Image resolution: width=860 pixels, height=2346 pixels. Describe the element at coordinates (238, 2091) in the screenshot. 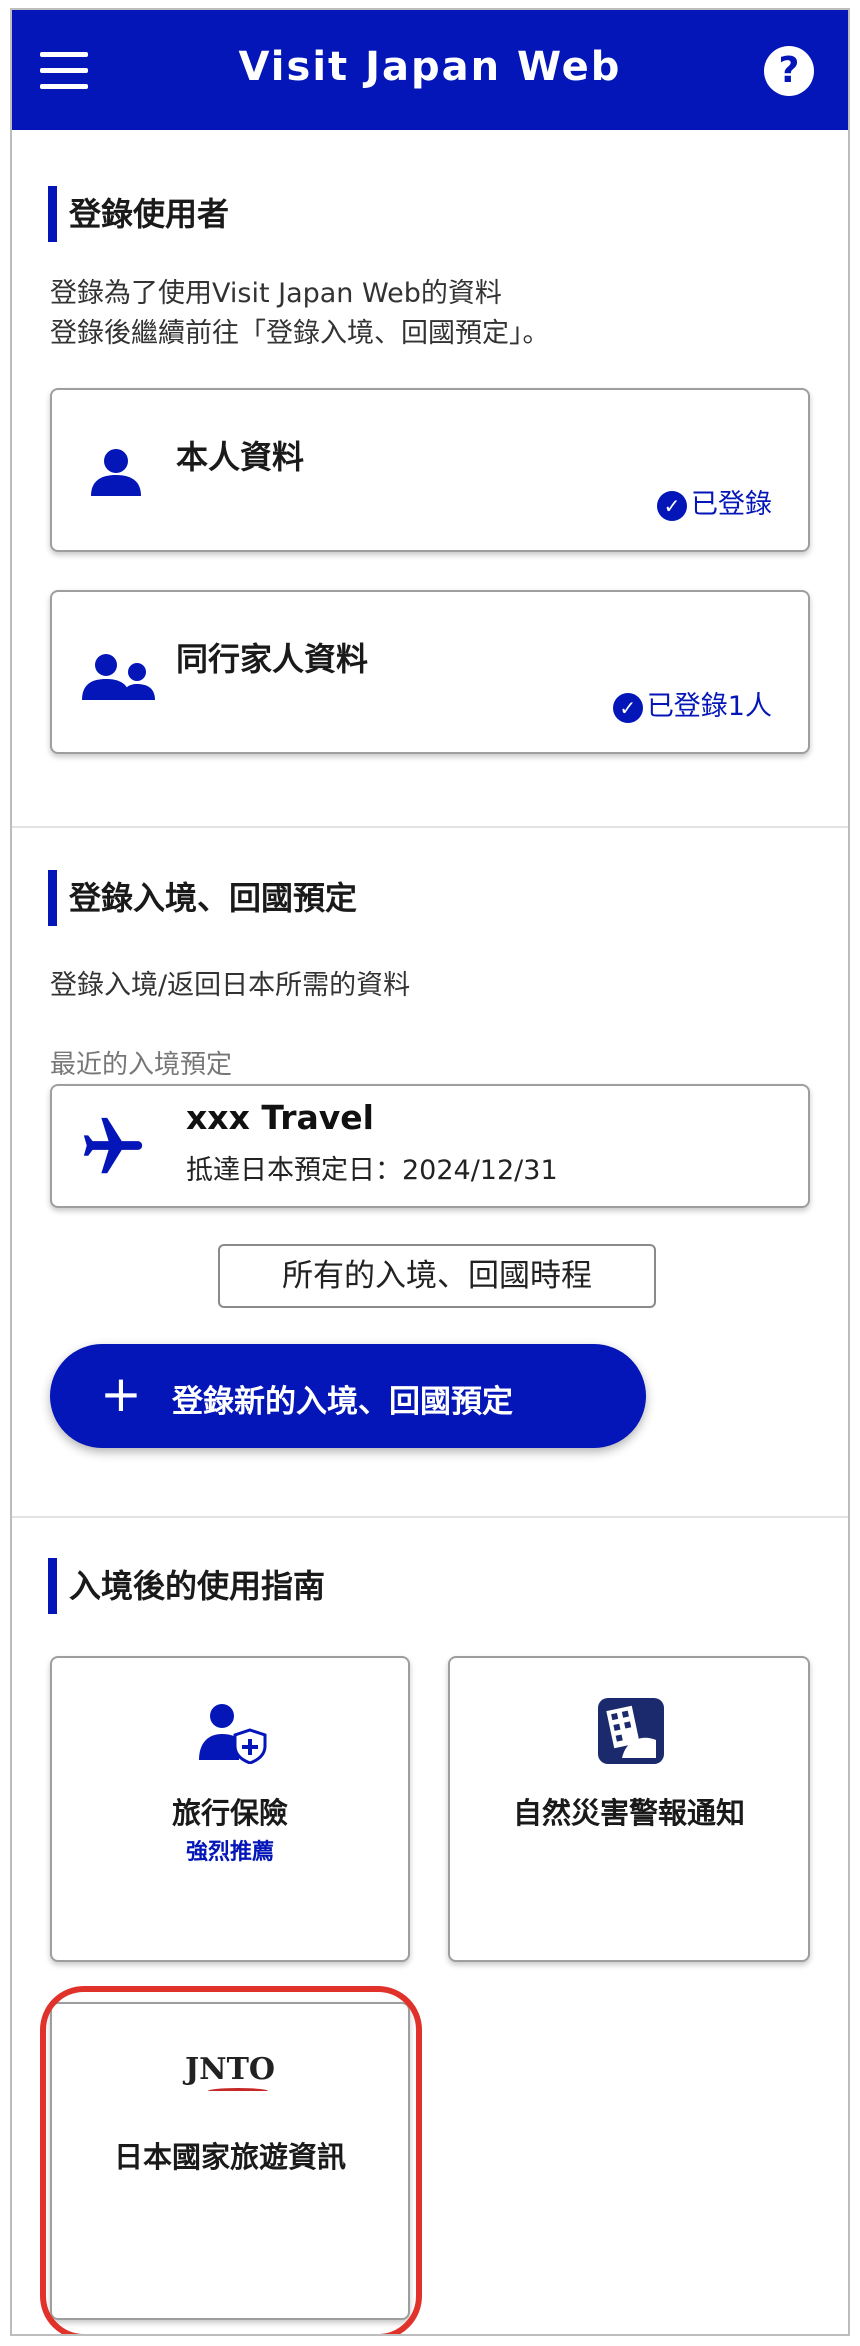

I see `jnto-logo-swash` at that location.